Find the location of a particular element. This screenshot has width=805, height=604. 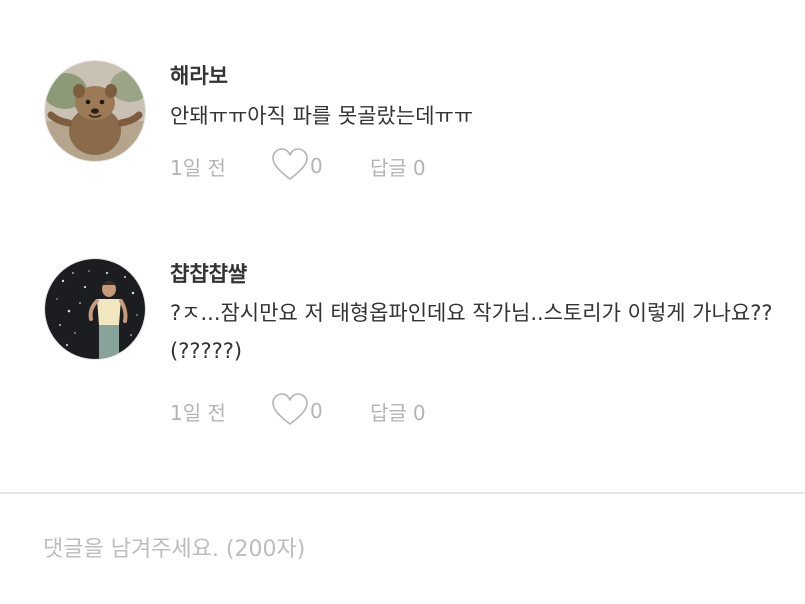

comment-text: 안돼ㅠㅠ아직 파를 못골랐는데ㅠㅠ is located at coordinates (322, 116).